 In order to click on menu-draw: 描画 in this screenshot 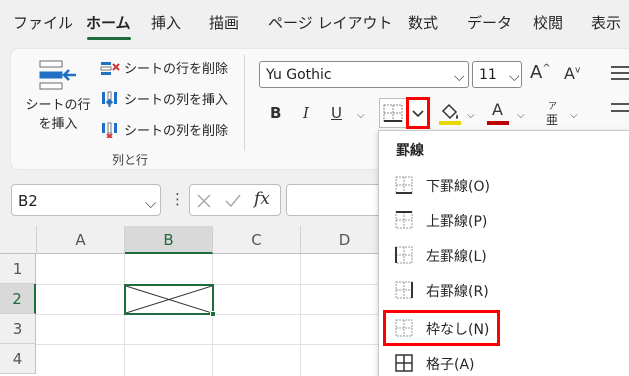, I will do `click(224, 22)`.